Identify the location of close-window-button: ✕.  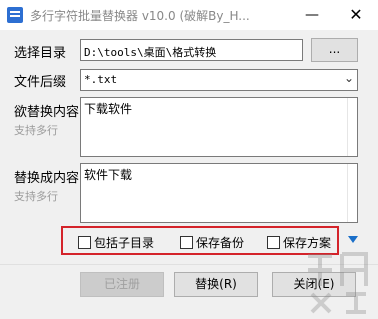
(356, 15).